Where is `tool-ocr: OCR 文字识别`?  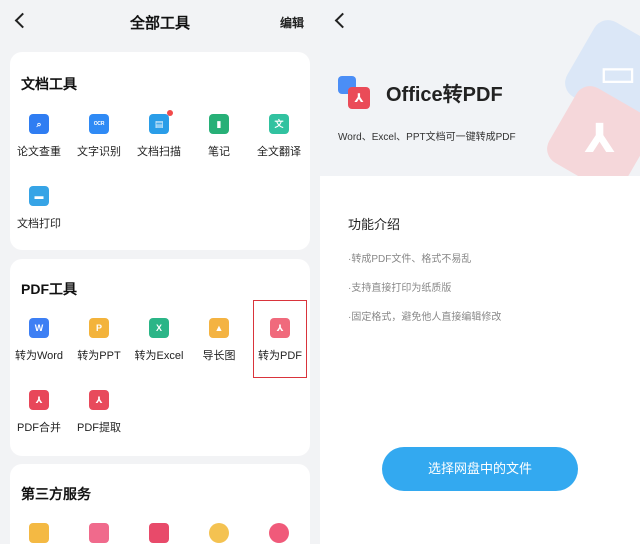
tool-ocr: OCR 文字识别 is located at coordinates (99, 136).